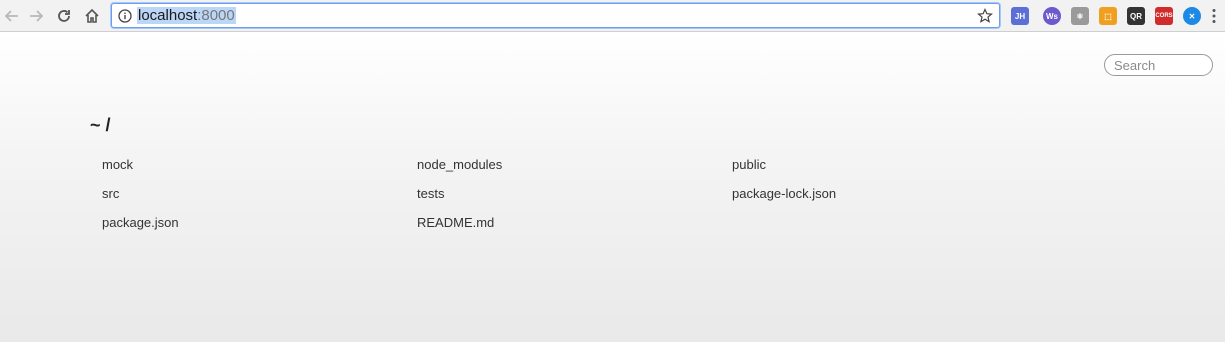 This screenshot has width=1225, height=342. I want to click on file-link: tests, so click(430, 194).